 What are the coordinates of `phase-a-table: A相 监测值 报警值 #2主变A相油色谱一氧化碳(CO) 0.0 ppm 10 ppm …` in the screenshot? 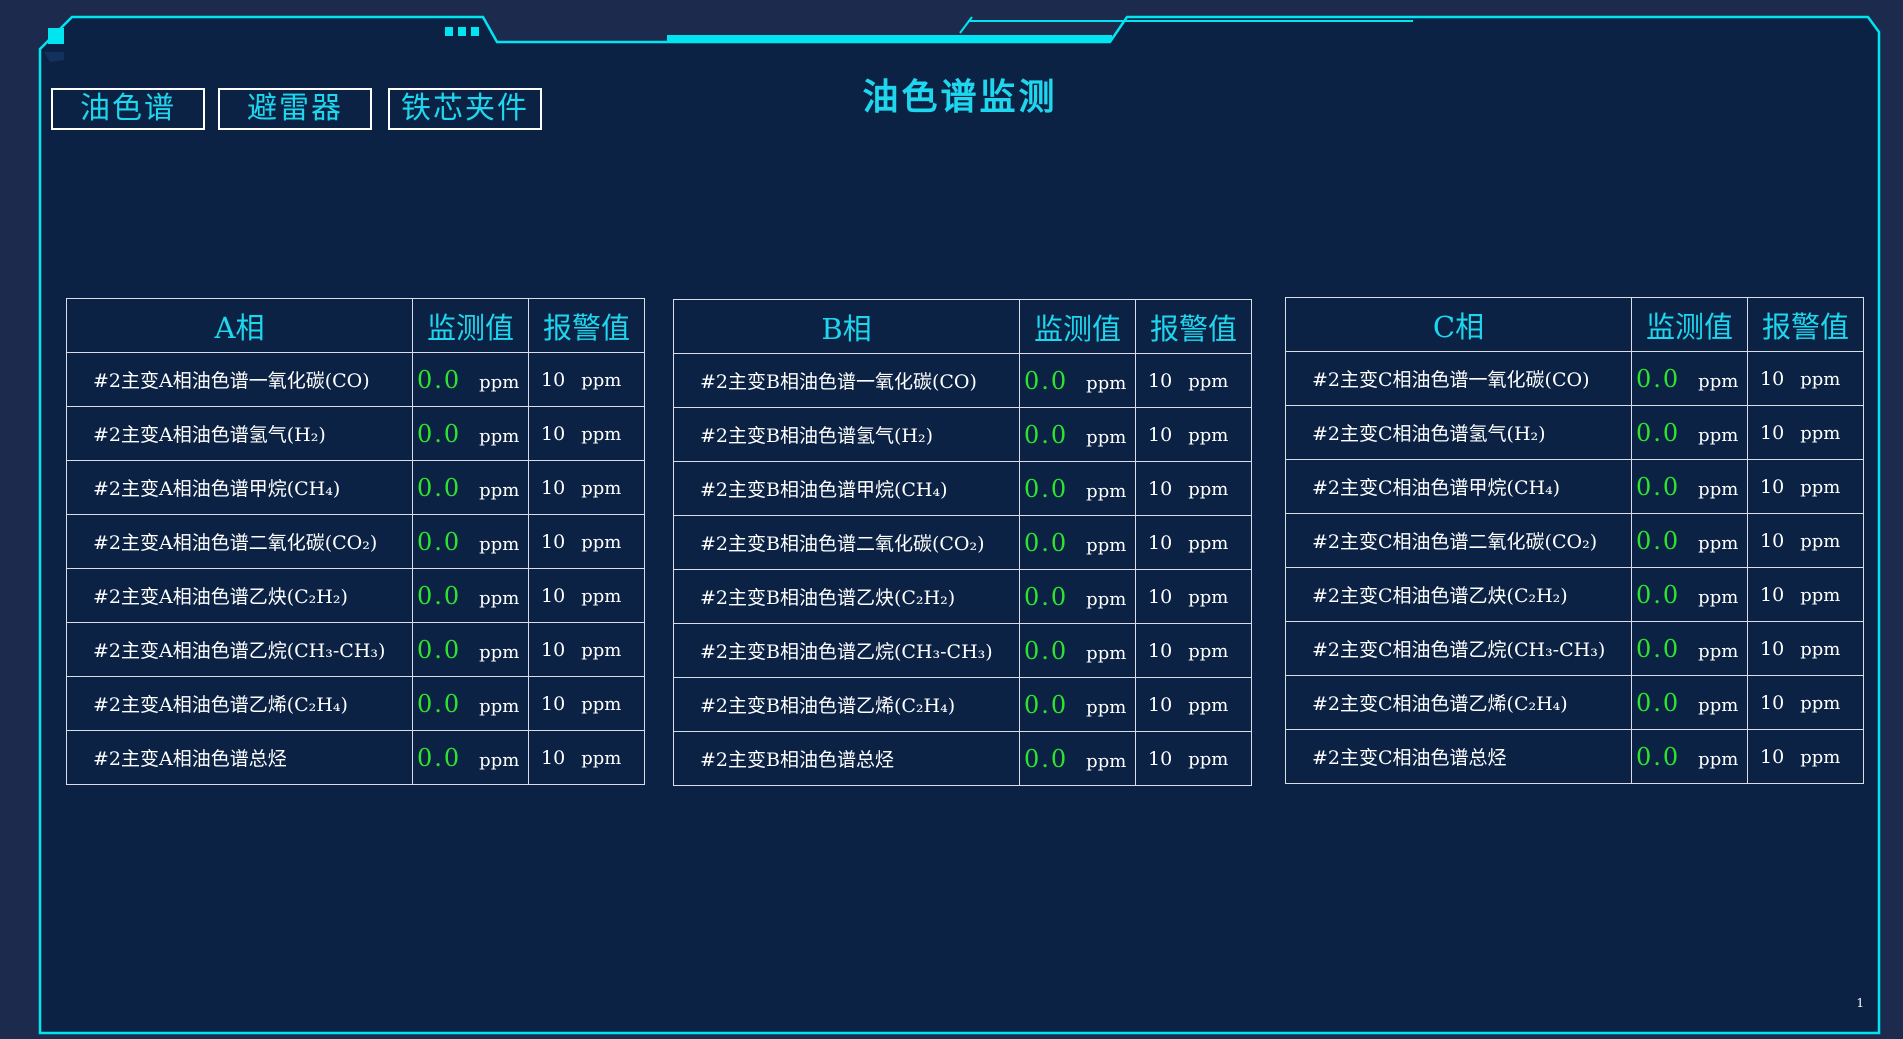 It's located at (355, 541).